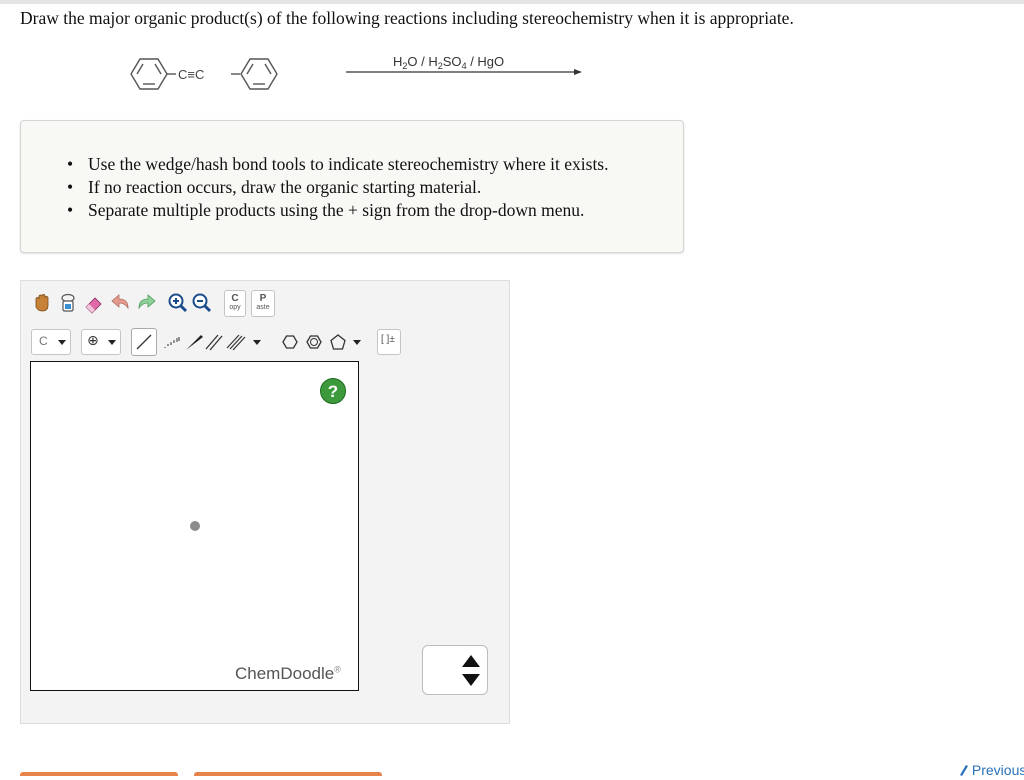 The height and width of the screenshot is (780, 1024). What do you see at coordinates (93, 341) in the screenshot?
I see `charge-icon: ⊕` at bounding box center [93, 341].